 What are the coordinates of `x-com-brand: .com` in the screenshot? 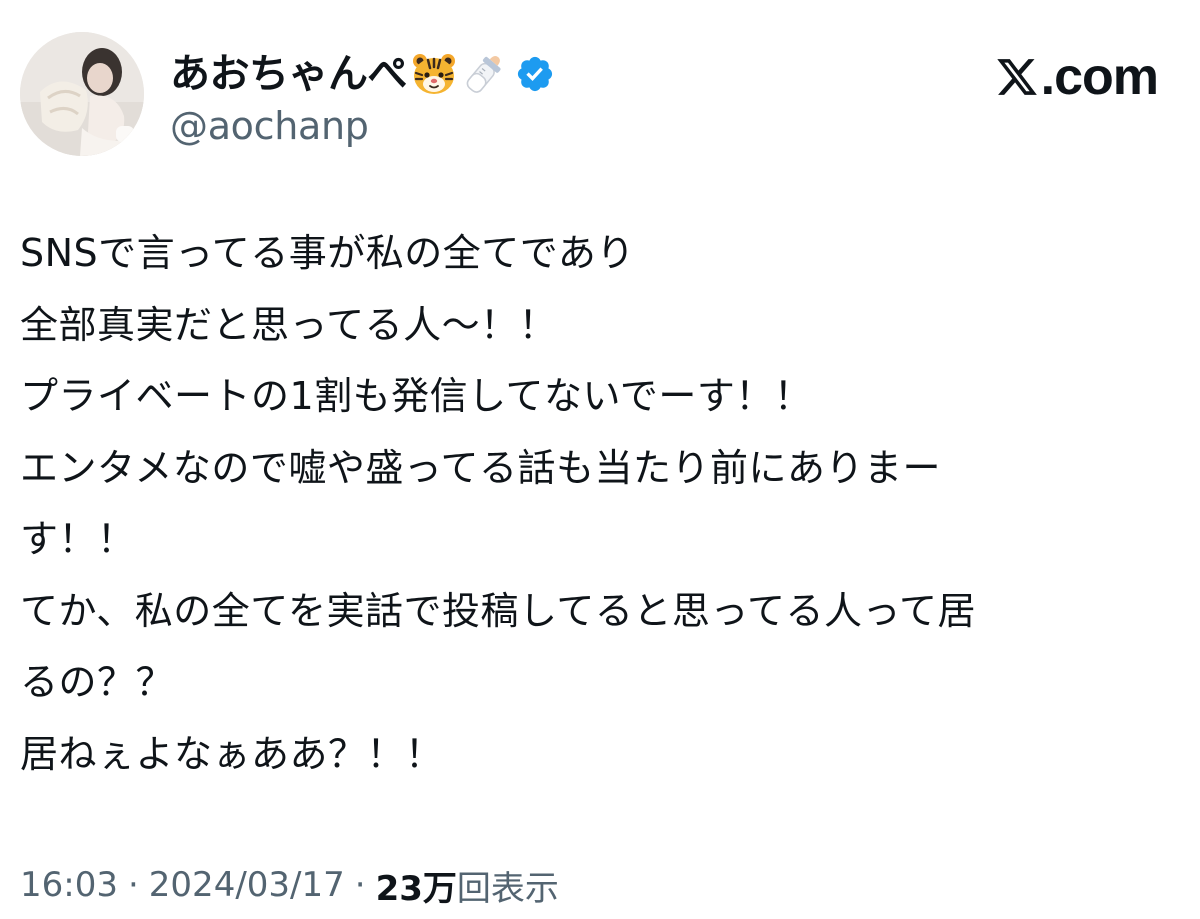 It's located at (1077, 77).